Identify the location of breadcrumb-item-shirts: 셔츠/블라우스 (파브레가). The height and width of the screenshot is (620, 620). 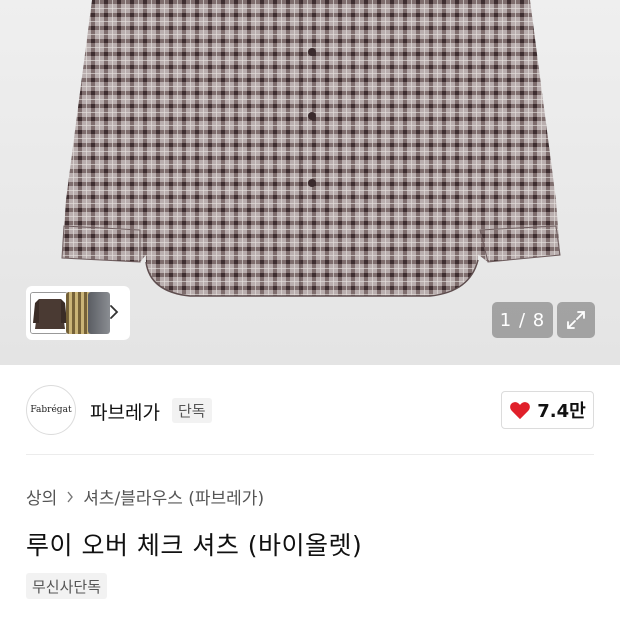
(173, 496).